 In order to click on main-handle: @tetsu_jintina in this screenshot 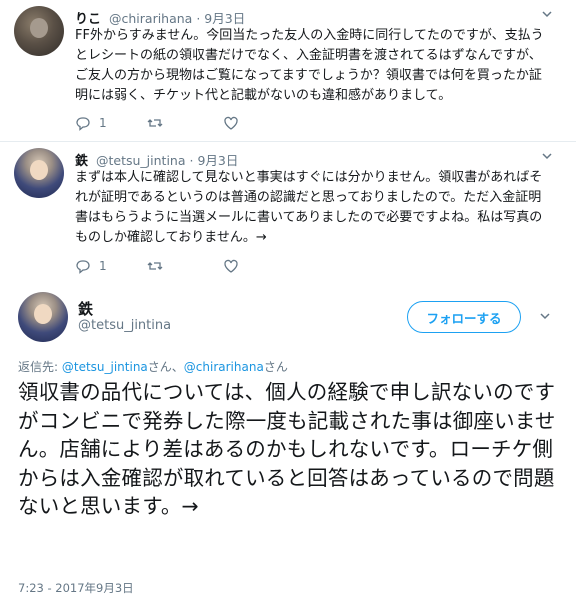, I will do `click(124, 325)`.